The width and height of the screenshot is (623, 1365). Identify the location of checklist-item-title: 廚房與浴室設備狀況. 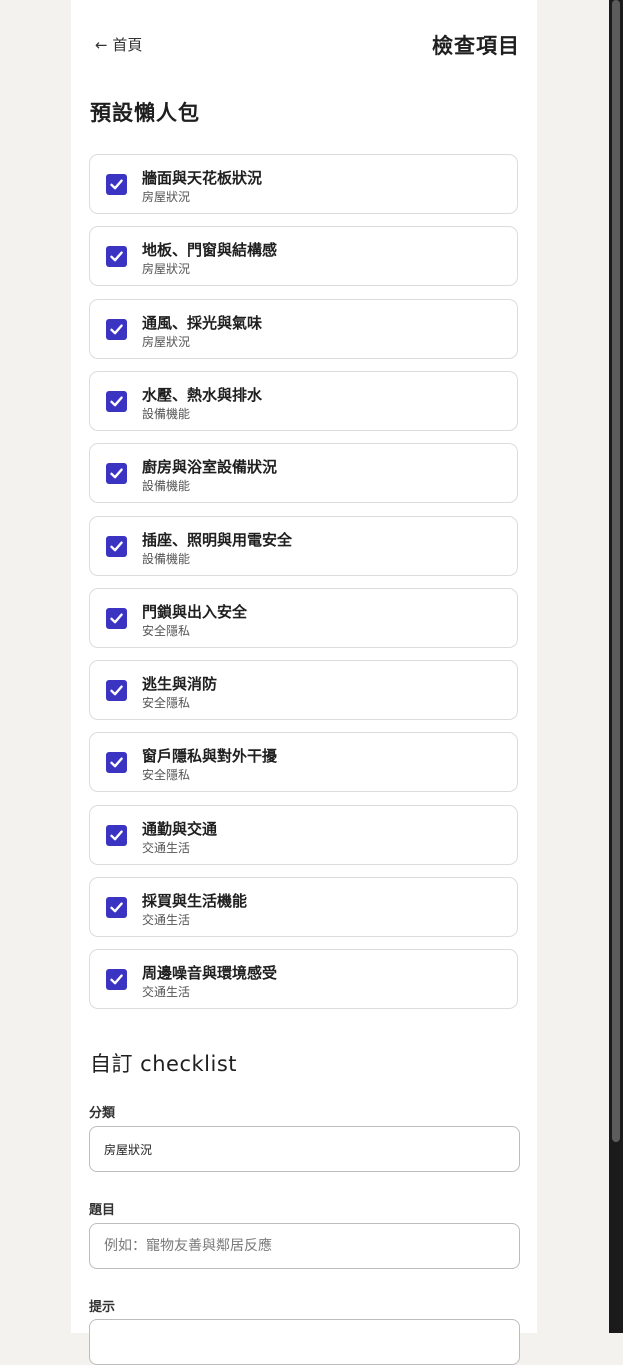
(210, 467).